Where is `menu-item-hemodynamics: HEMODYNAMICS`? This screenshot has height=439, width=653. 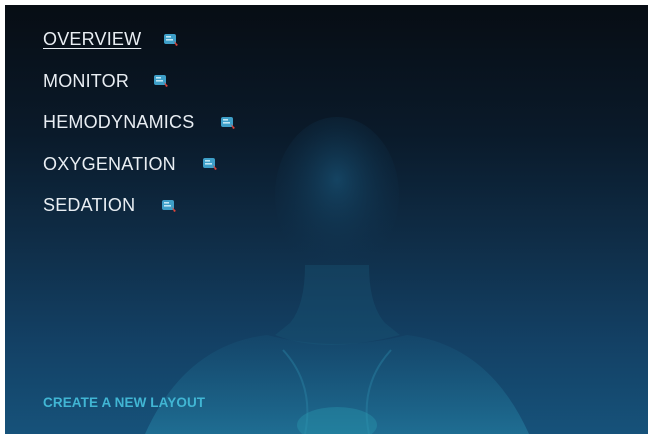 menu-item-hemodynamics: HEMODYNAMICS is located at coordinates (139, 123).